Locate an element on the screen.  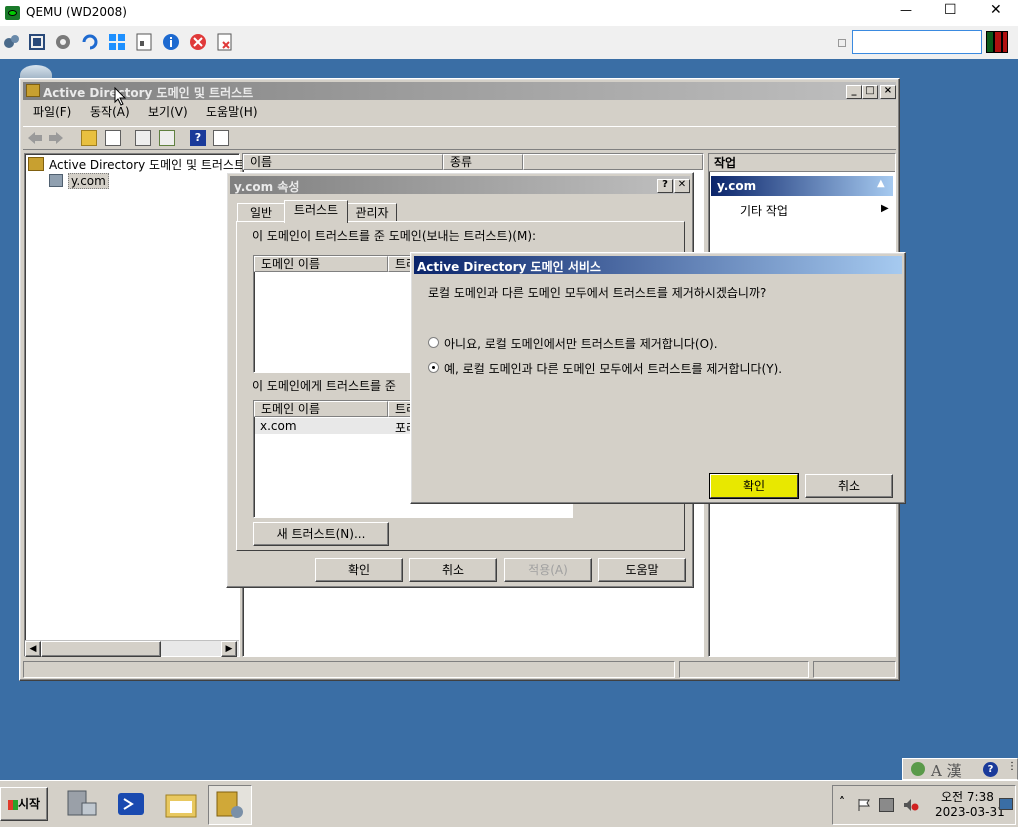
tab-general: 일반 is located at coordinates (261, 212).